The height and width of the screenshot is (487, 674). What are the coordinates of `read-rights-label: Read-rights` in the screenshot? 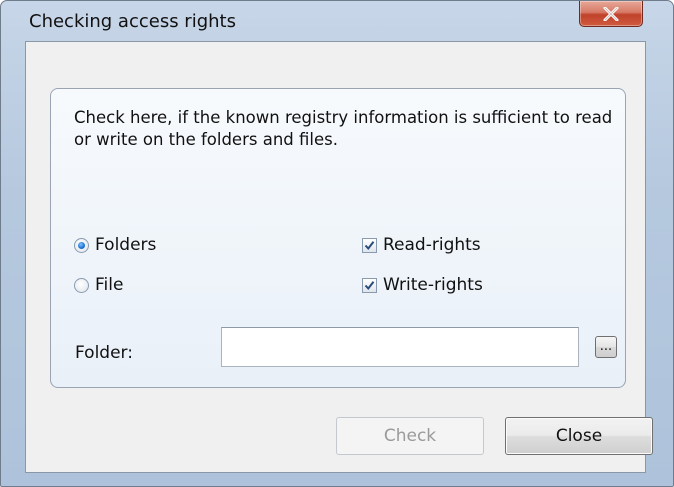 It's located at (432, 245).